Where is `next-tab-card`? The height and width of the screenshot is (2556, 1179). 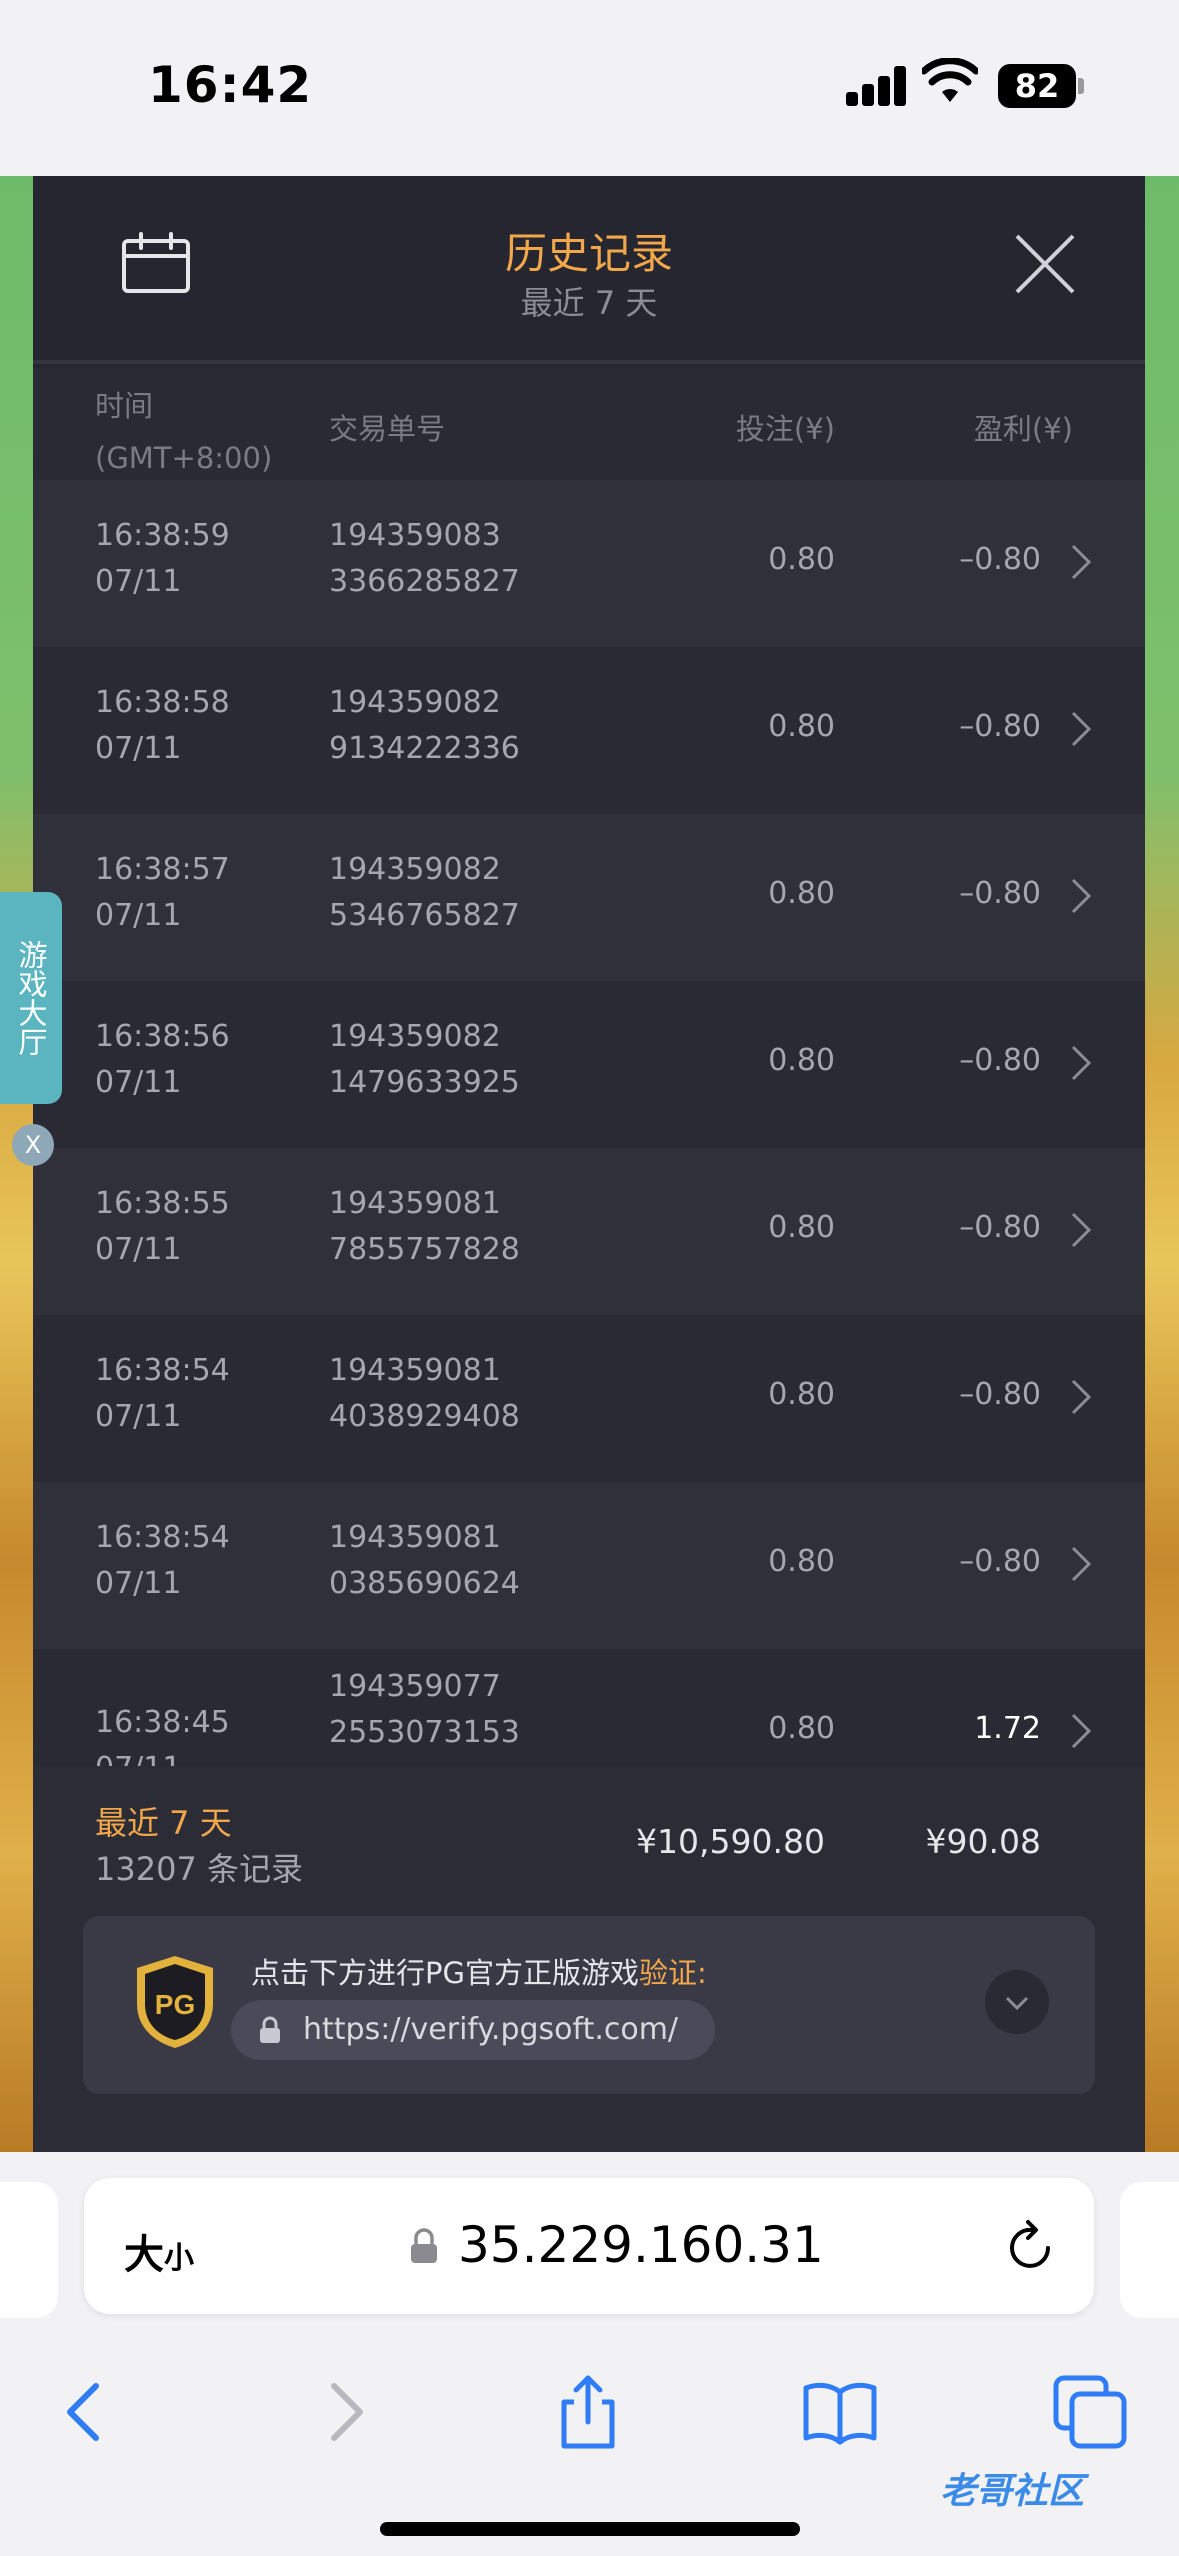 next-tab-card is located at coordinates (1149, 2250).